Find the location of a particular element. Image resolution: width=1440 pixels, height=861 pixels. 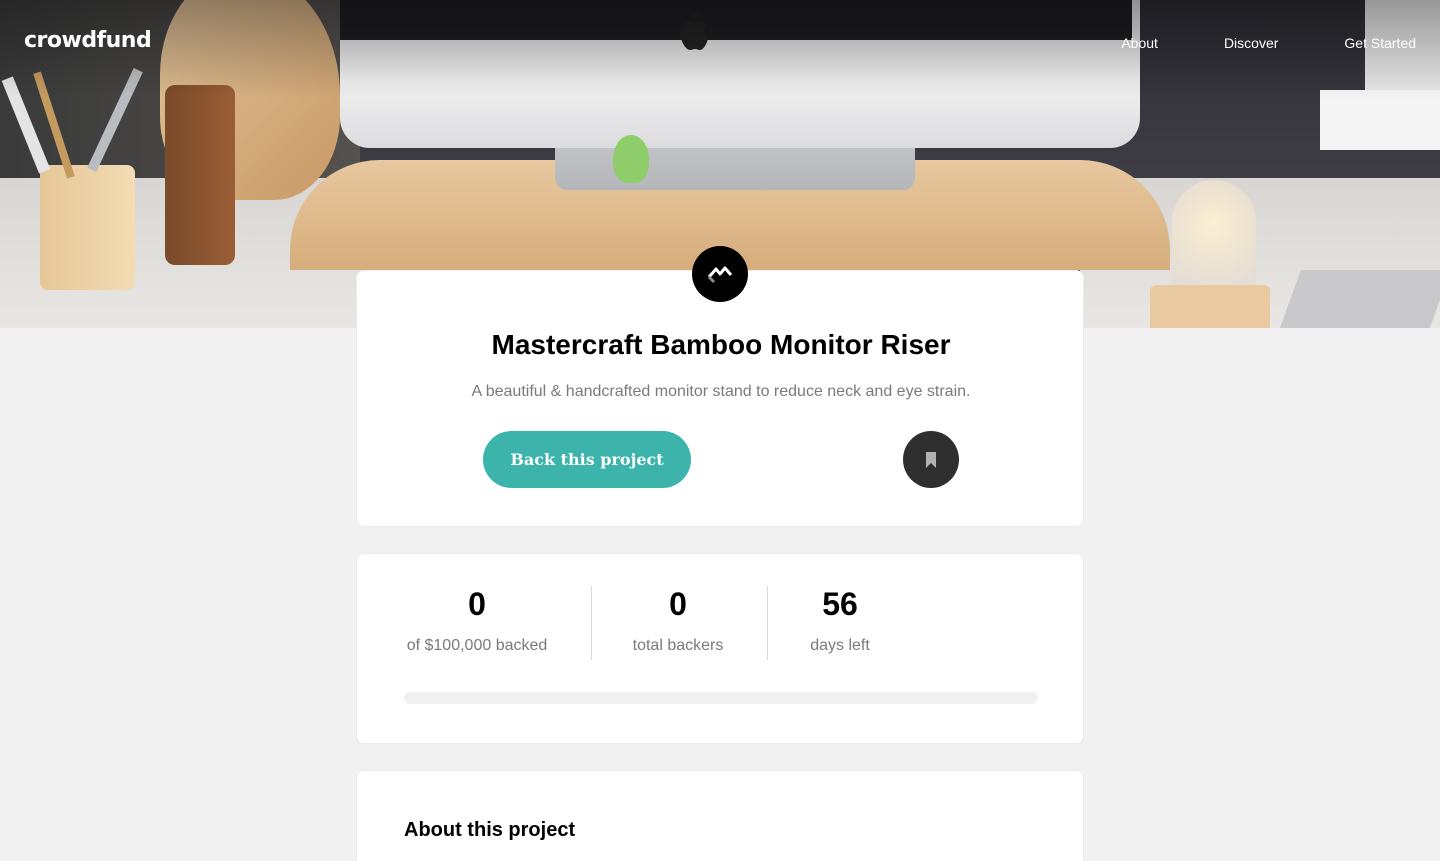

main-nav: About Discover Get Started is located at coordinates (1268, 43).